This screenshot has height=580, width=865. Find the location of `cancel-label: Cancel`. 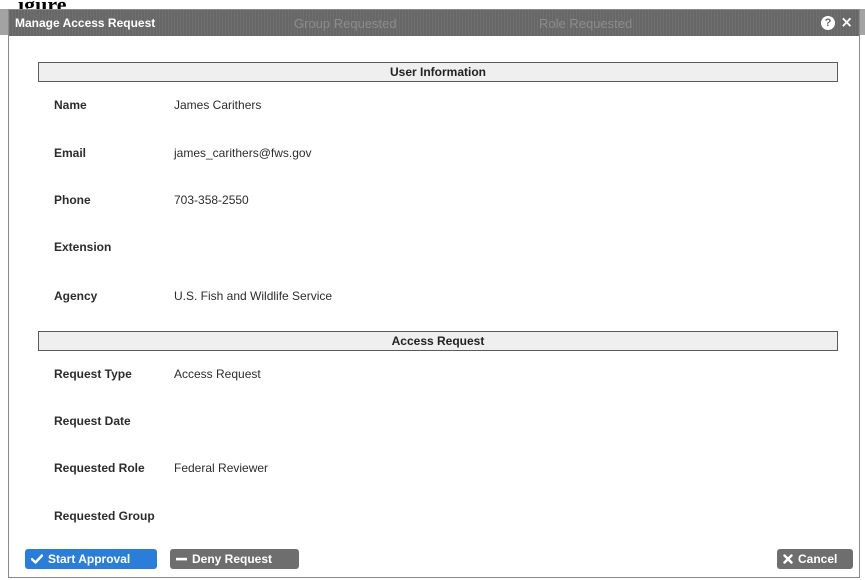

cancel-label: Cancel is located at coordinates (818, 559).